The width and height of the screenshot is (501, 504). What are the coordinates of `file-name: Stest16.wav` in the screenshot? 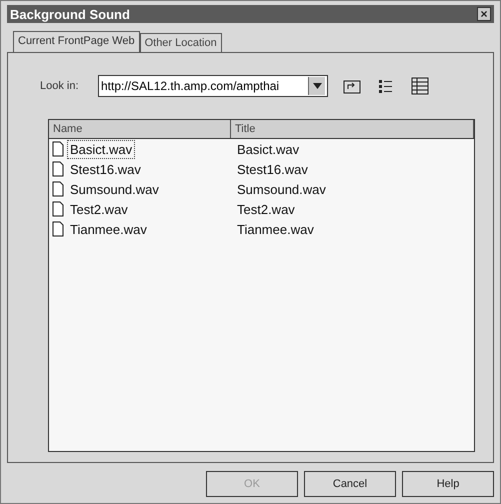 It's located at (105, 169).